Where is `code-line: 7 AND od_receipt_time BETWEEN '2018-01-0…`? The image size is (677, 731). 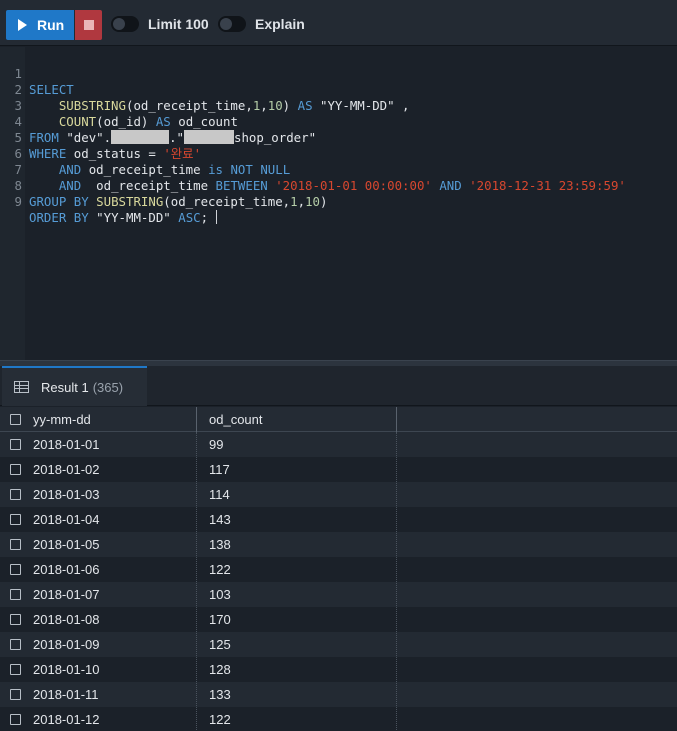 code-line: 7 AND od_receipt_time BETWEEN '2018-01-0… is located at coordinates (338, 169).